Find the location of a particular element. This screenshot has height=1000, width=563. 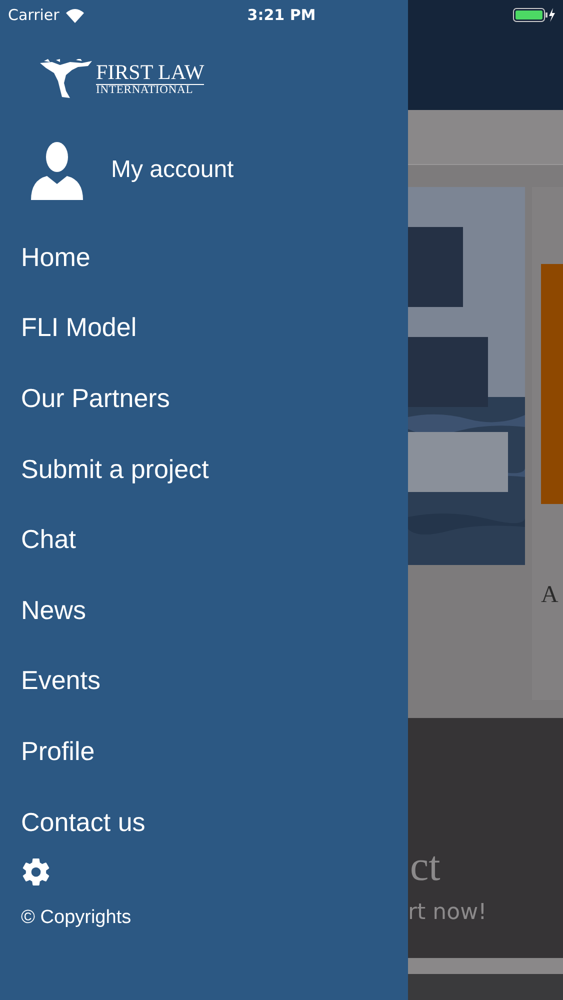

menu-item: Chat is located at coordinates (214, 539).